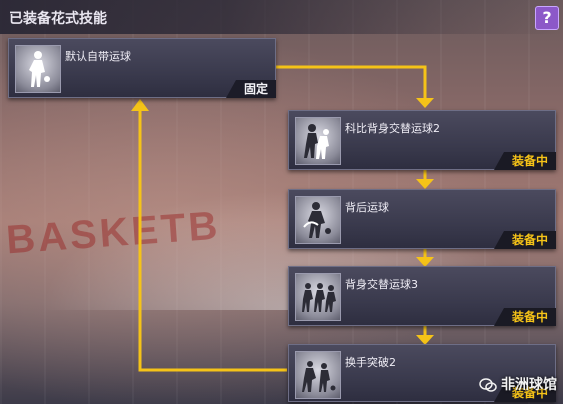  I want to click on fixed-badge: 固定, so click(250, 89).